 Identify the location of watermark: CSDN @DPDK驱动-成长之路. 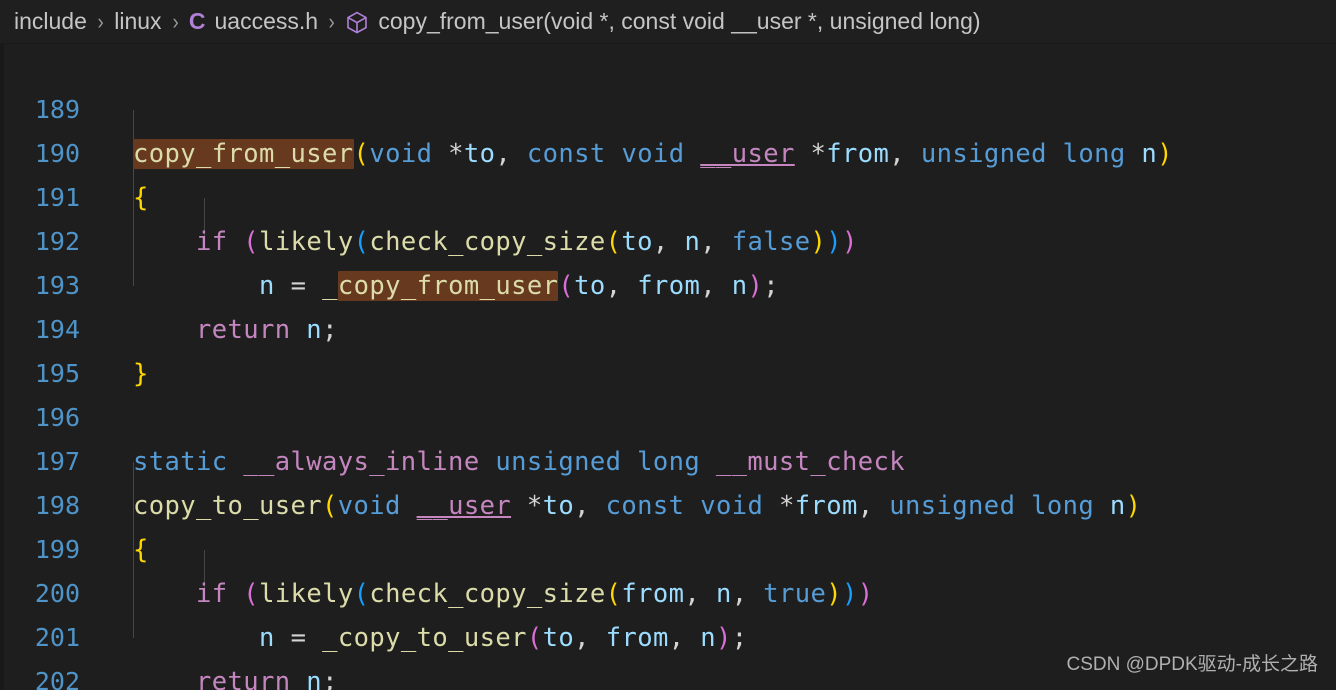
(1192, 664).